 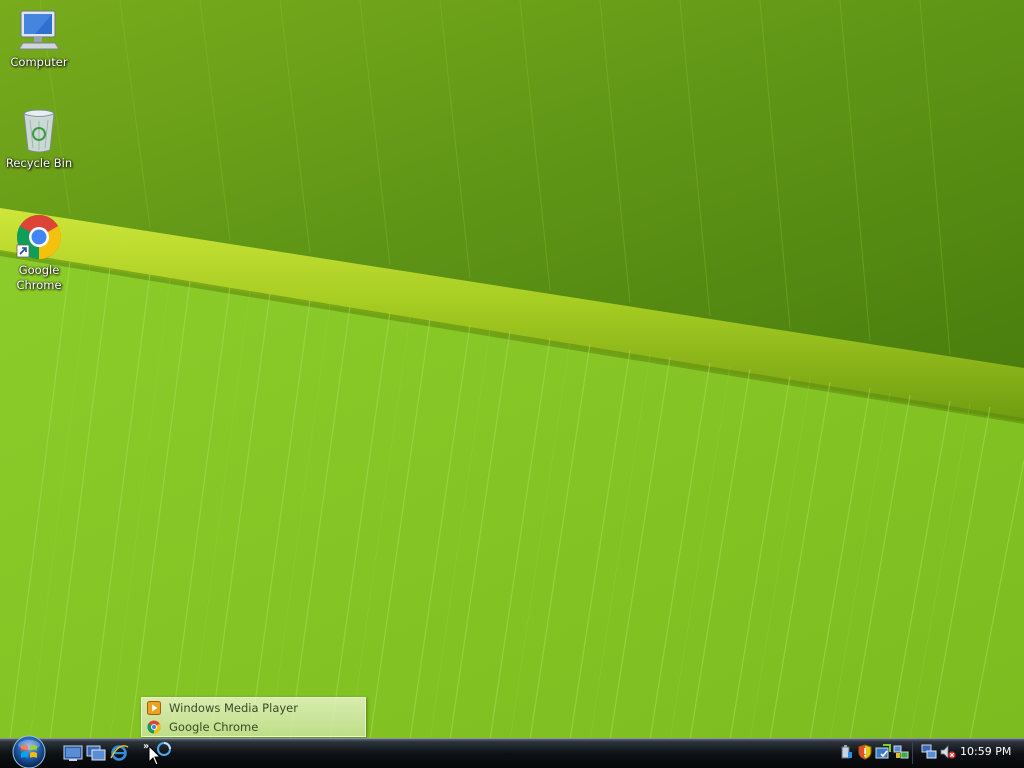 I want to click on desktop-icon-google-chrome: Google Chrome, so click(x=39, y=253).